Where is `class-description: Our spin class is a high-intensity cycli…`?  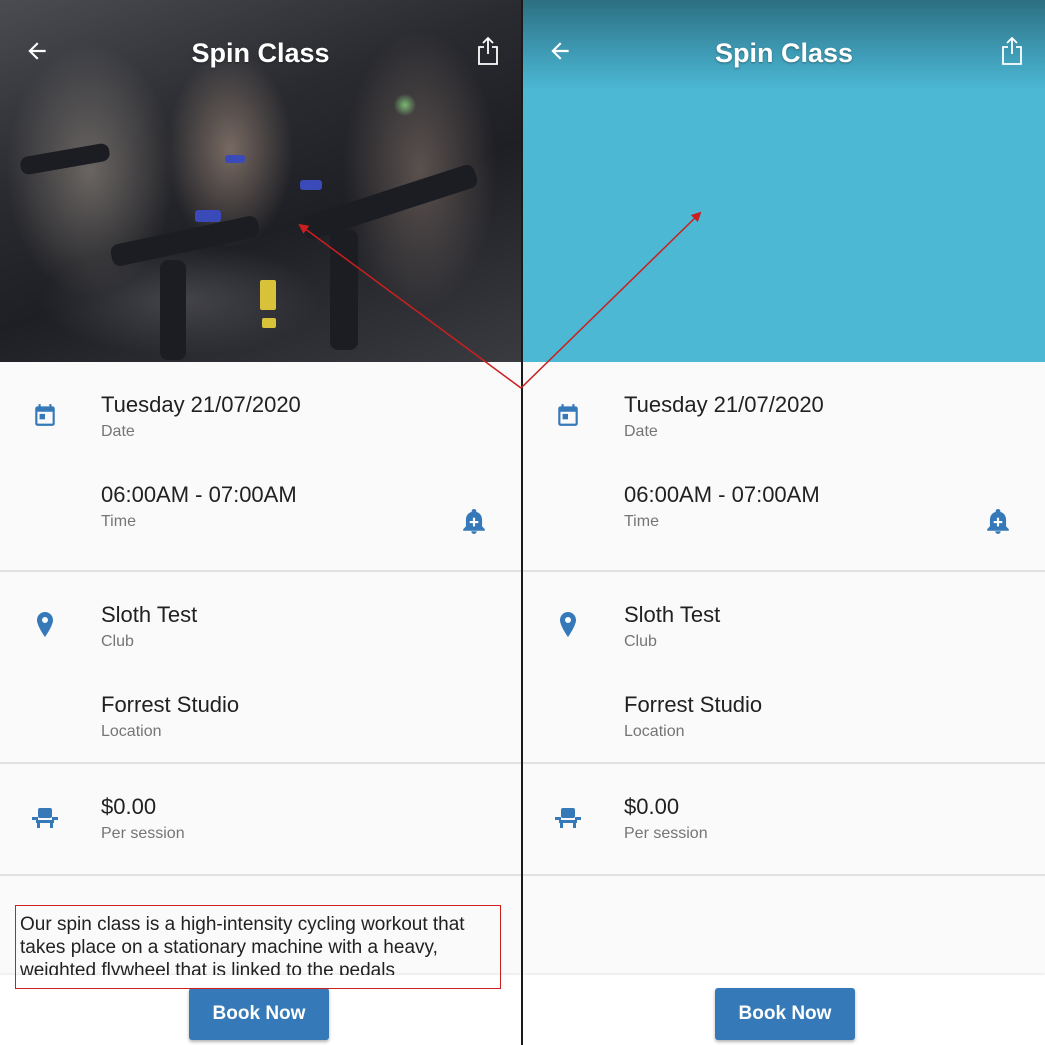 class-description: Our spin class is a high-intensity cycli… is located at coordinates (242, 945).